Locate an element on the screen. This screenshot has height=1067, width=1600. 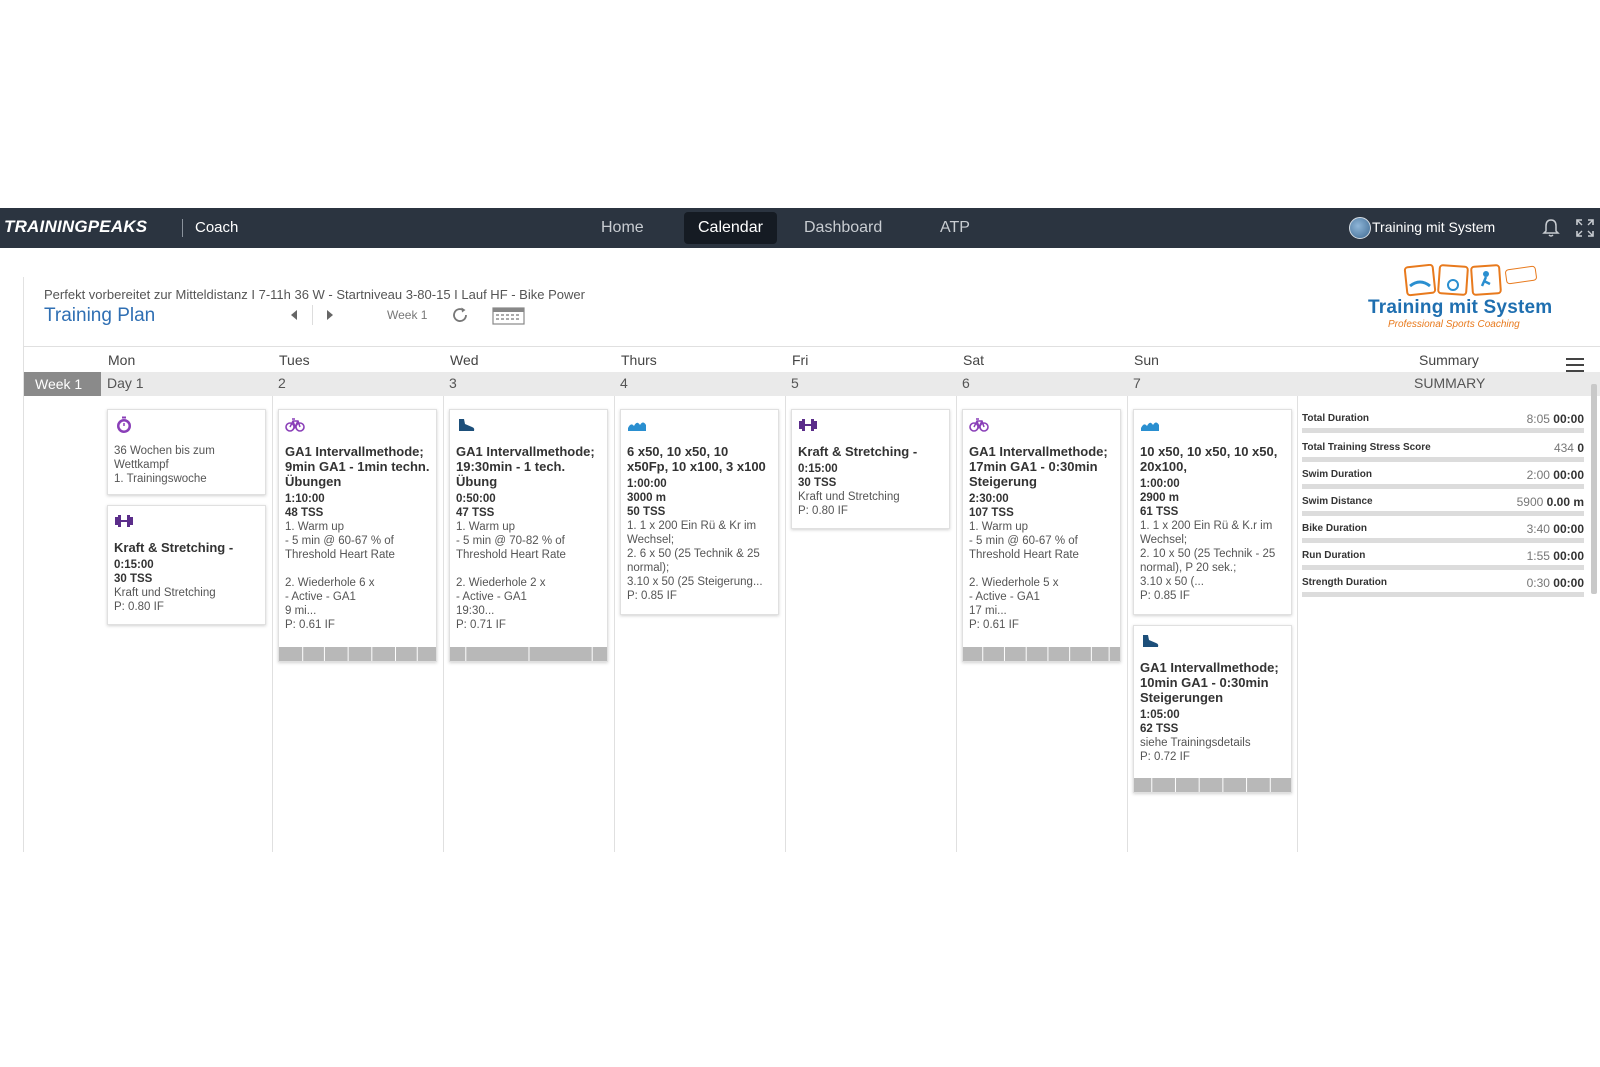
day-number-2: 2 is located at coordinates (282, 383).